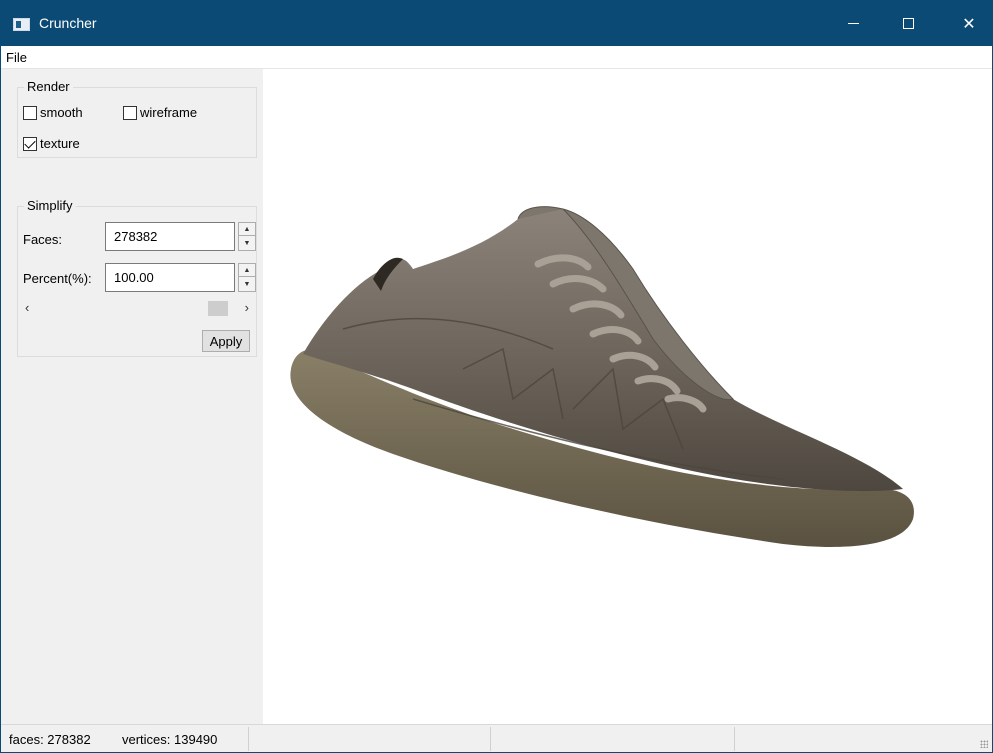 The image size is (993, 753). Describe the element at coordinates (16, 57) in the screenshot. I see `menu-file: File` at that location.